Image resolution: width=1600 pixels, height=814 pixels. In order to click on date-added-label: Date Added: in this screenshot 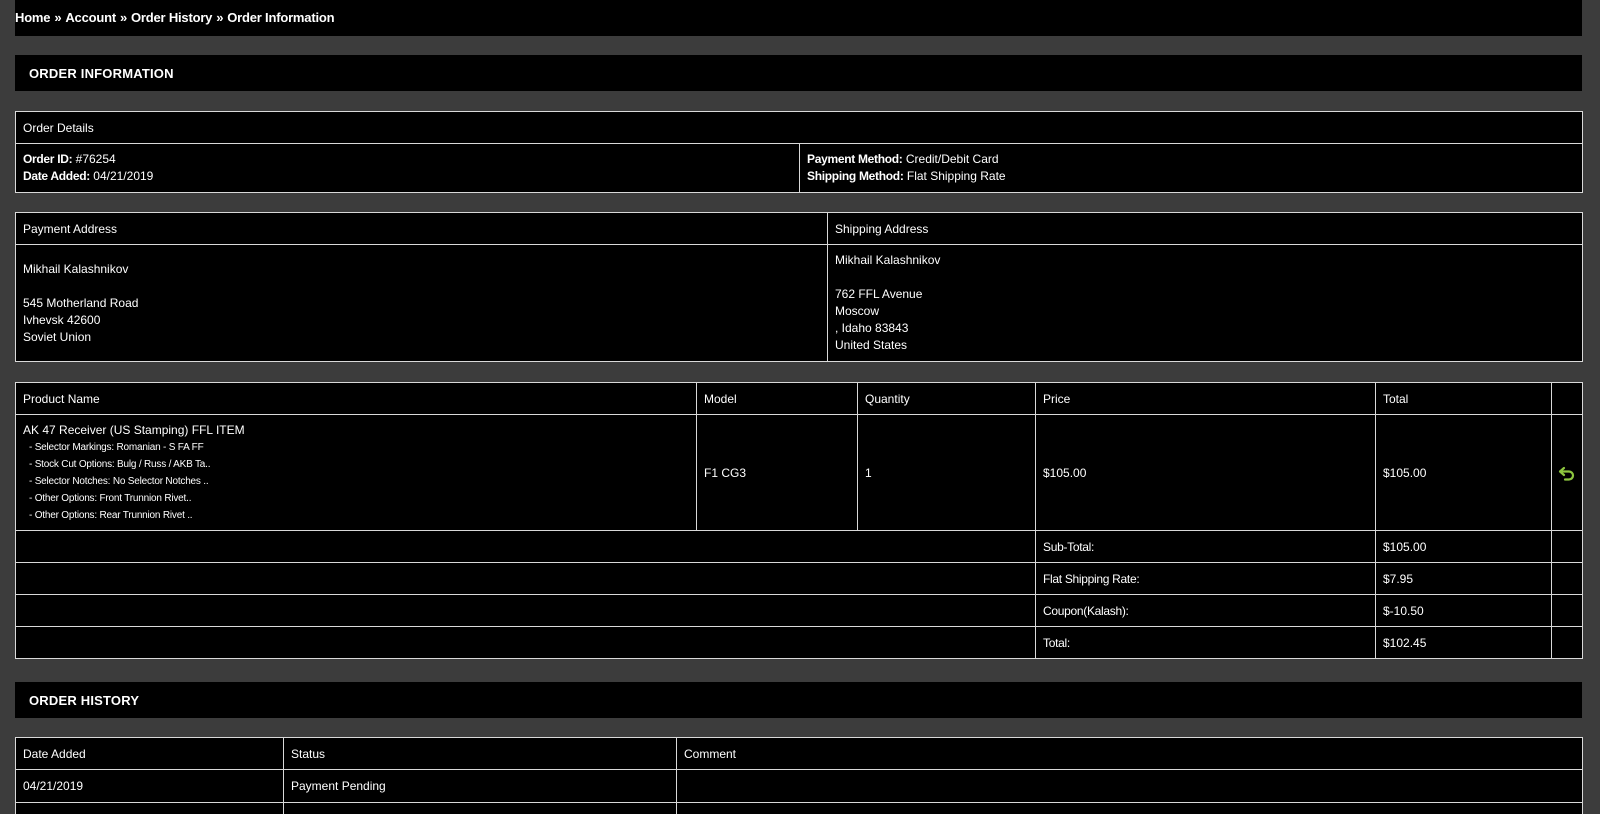, I will do `click(56, 176)`.